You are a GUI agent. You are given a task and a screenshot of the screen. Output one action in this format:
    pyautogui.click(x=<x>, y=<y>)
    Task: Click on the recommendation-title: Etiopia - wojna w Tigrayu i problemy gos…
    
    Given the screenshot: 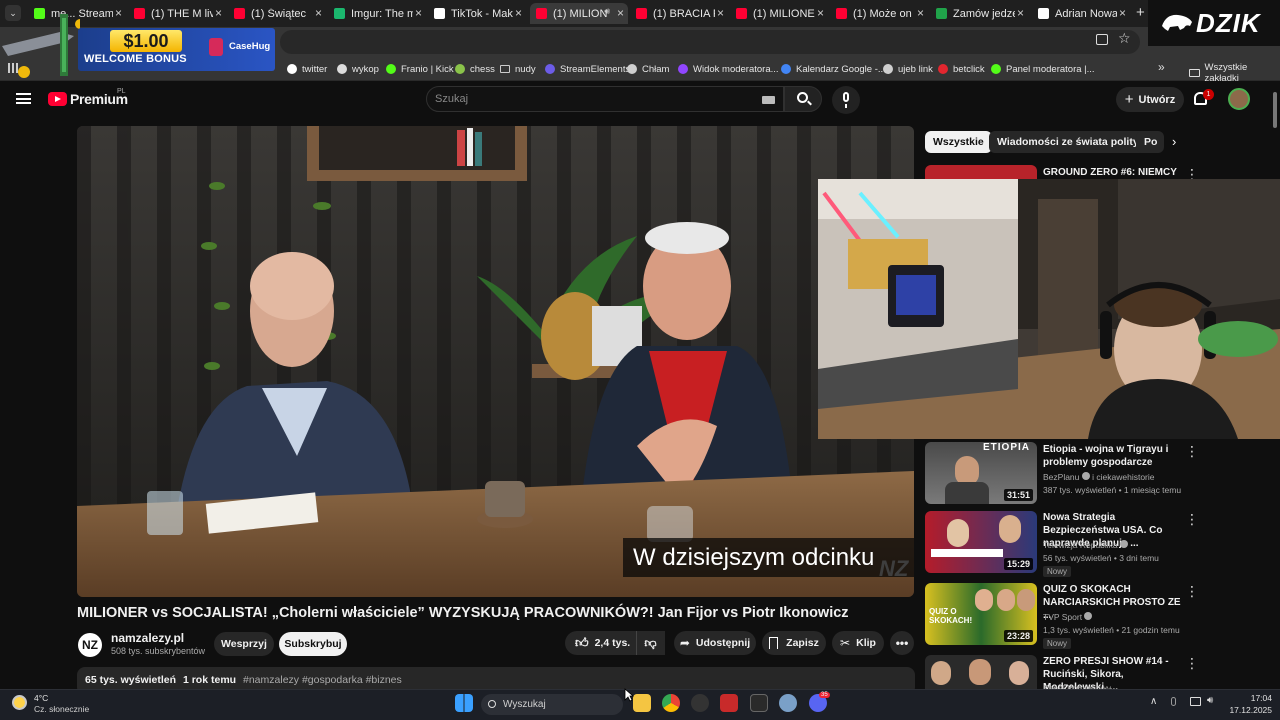 What is the action you would take?
    pyautogui.click(x=1112, y=456)
    